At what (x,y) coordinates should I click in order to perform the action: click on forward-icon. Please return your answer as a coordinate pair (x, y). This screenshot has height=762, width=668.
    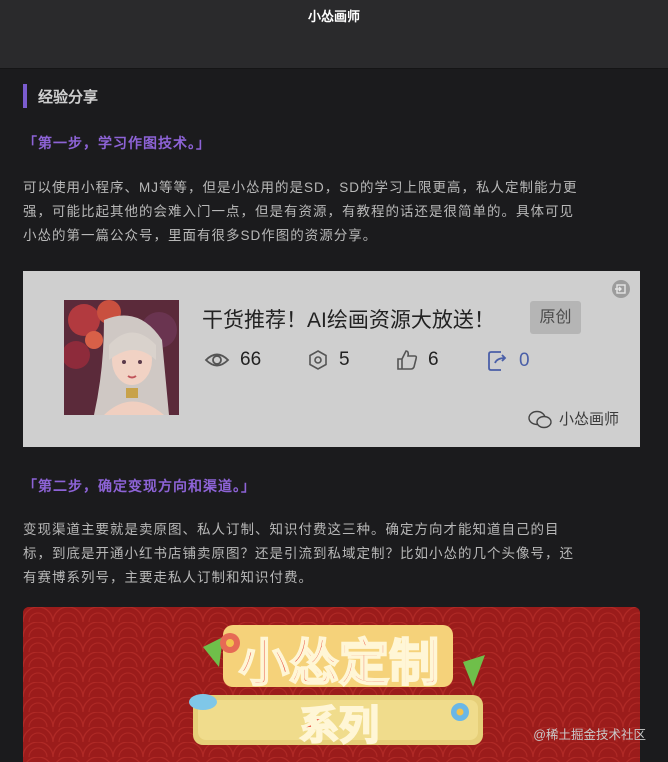
    Looking at the image, I should click on (497, 361).